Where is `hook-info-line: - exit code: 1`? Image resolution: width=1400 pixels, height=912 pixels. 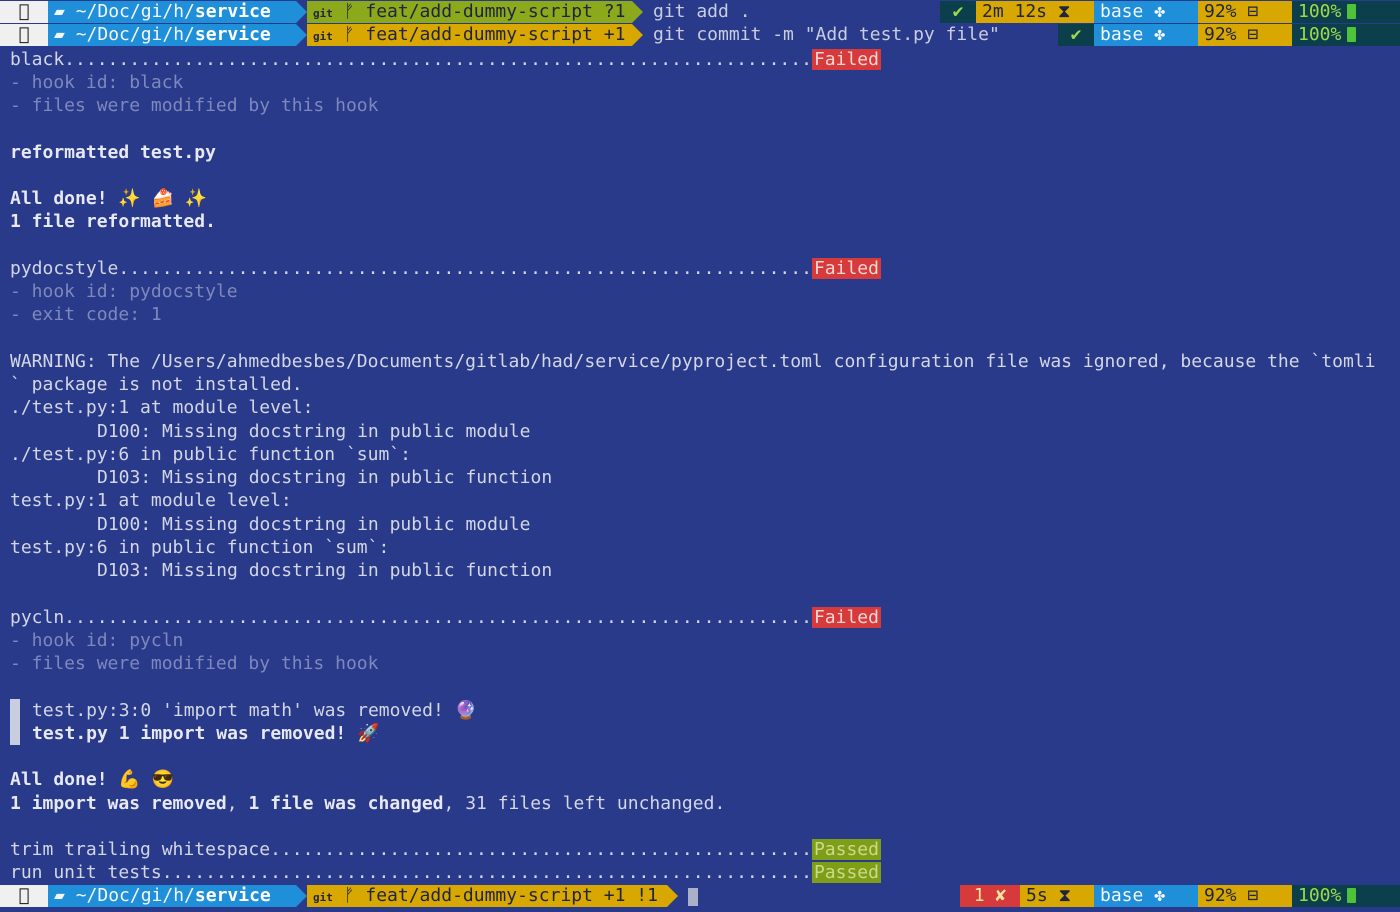 hook-info-line: - exit code: 1 is located at coordinates (86, 314).